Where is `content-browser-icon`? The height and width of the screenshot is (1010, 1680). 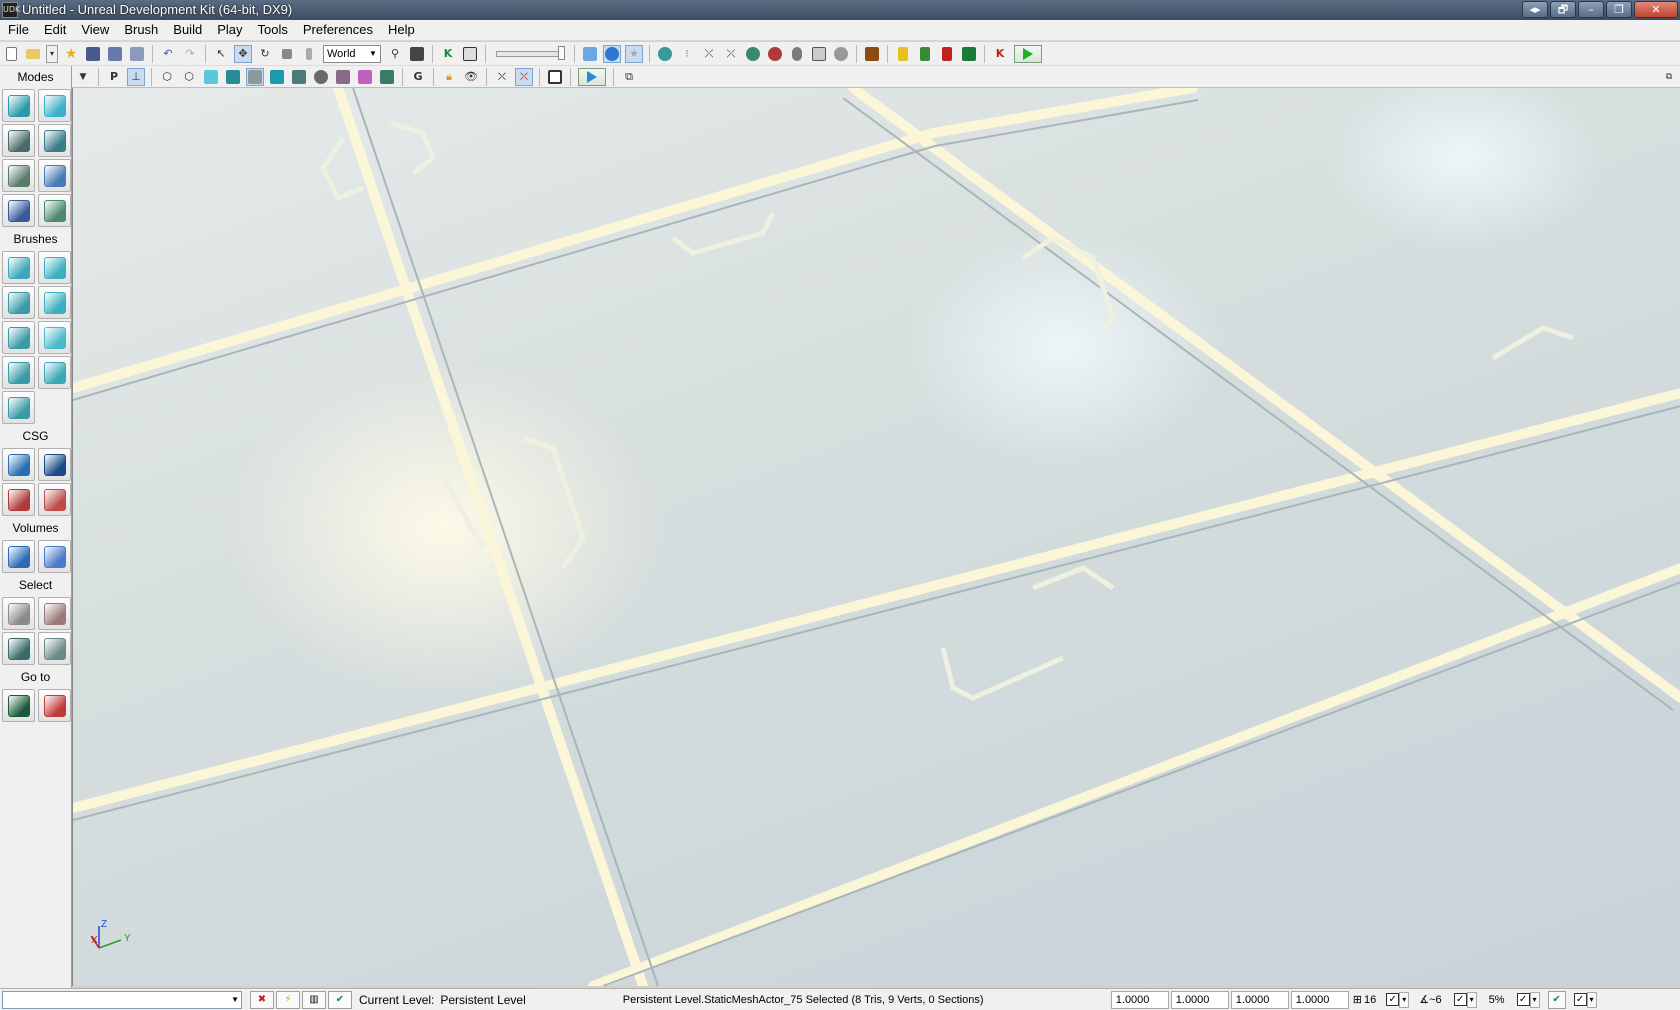 content-browser-icon is located at coordinates (417, 54).